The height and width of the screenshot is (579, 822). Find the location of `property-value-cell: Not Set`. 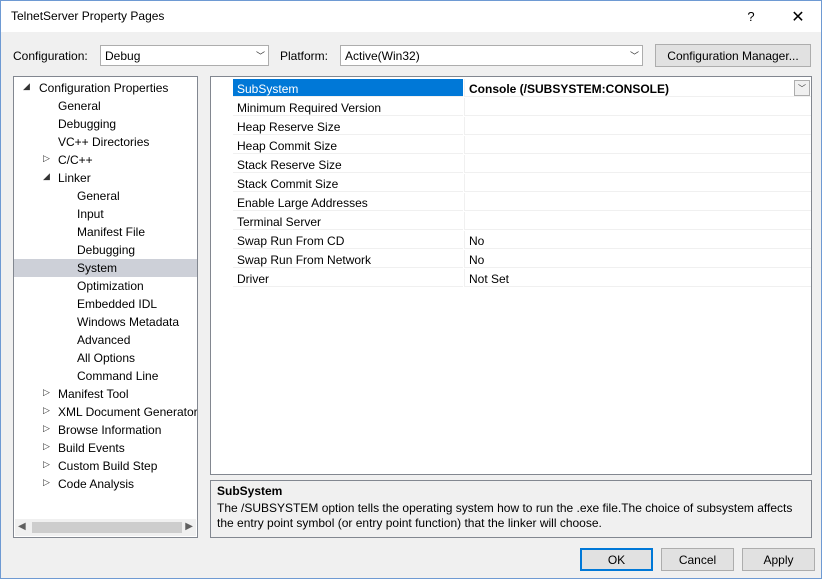

property-value-cell: Not Set is located at coordinates (637, 278).